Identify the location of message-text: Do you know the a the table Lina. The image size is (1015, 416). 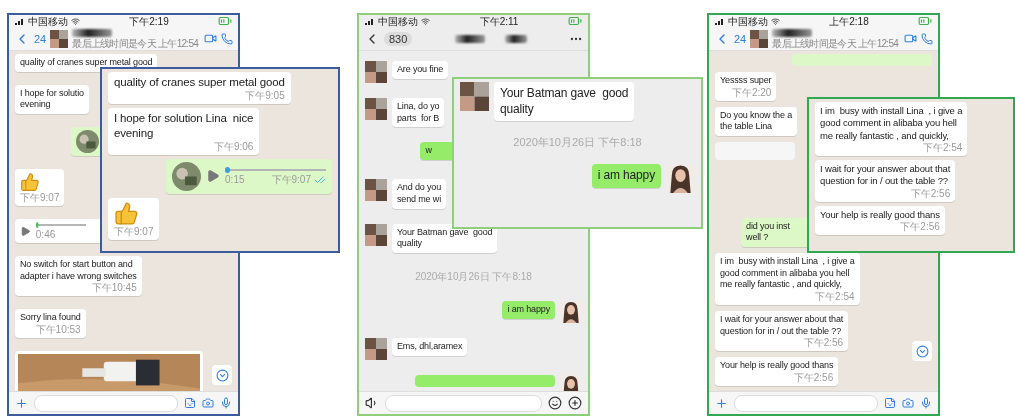
(756, 121).